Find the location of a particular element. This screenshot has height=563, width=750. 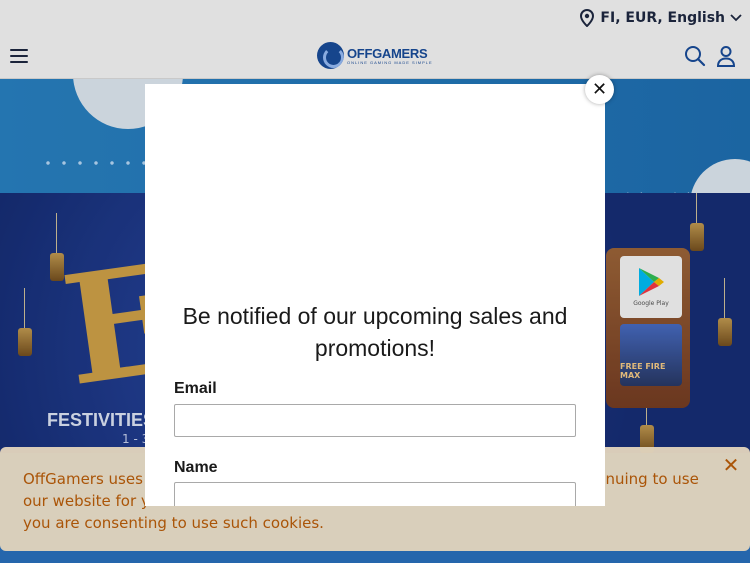

free-fire-label: FREE FIRE MAX is located at coordinates (643, 371).